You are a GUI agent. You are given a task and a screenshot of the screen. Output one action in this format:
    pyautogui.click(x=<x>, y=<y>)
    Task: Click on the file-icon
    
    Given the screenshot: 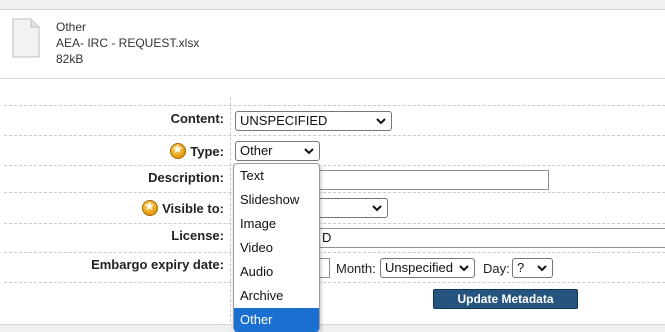 What is the action you would take?
    pyautogui.click(x=26, y=38)
    